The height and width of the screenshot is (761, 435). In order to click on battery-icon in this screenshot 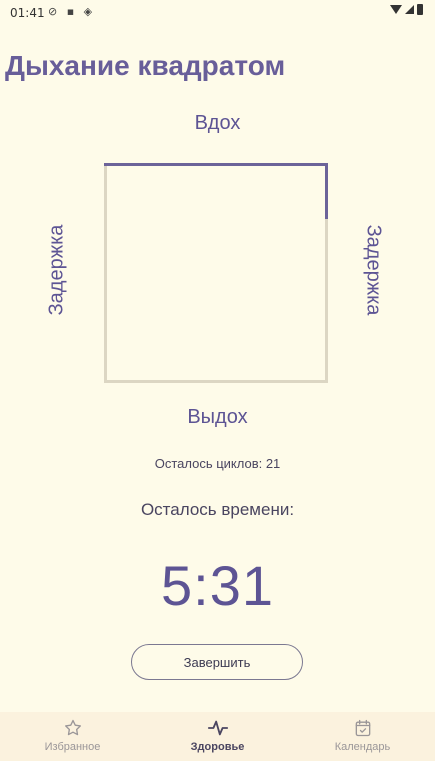, I will do `click(420, 9)`.